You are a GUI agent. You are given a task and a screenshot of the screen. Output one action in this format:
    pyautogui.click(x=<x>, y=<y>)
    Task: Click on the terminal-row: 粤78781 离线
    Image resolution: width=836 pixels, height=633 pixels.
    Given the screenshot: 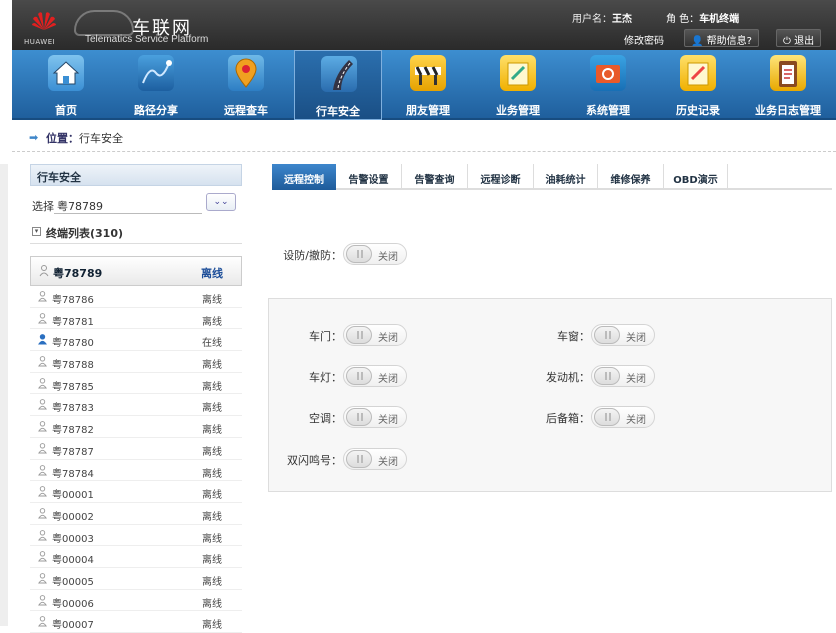 What is the action you would take?
    pyautogui.click(x=136, y=319)
    